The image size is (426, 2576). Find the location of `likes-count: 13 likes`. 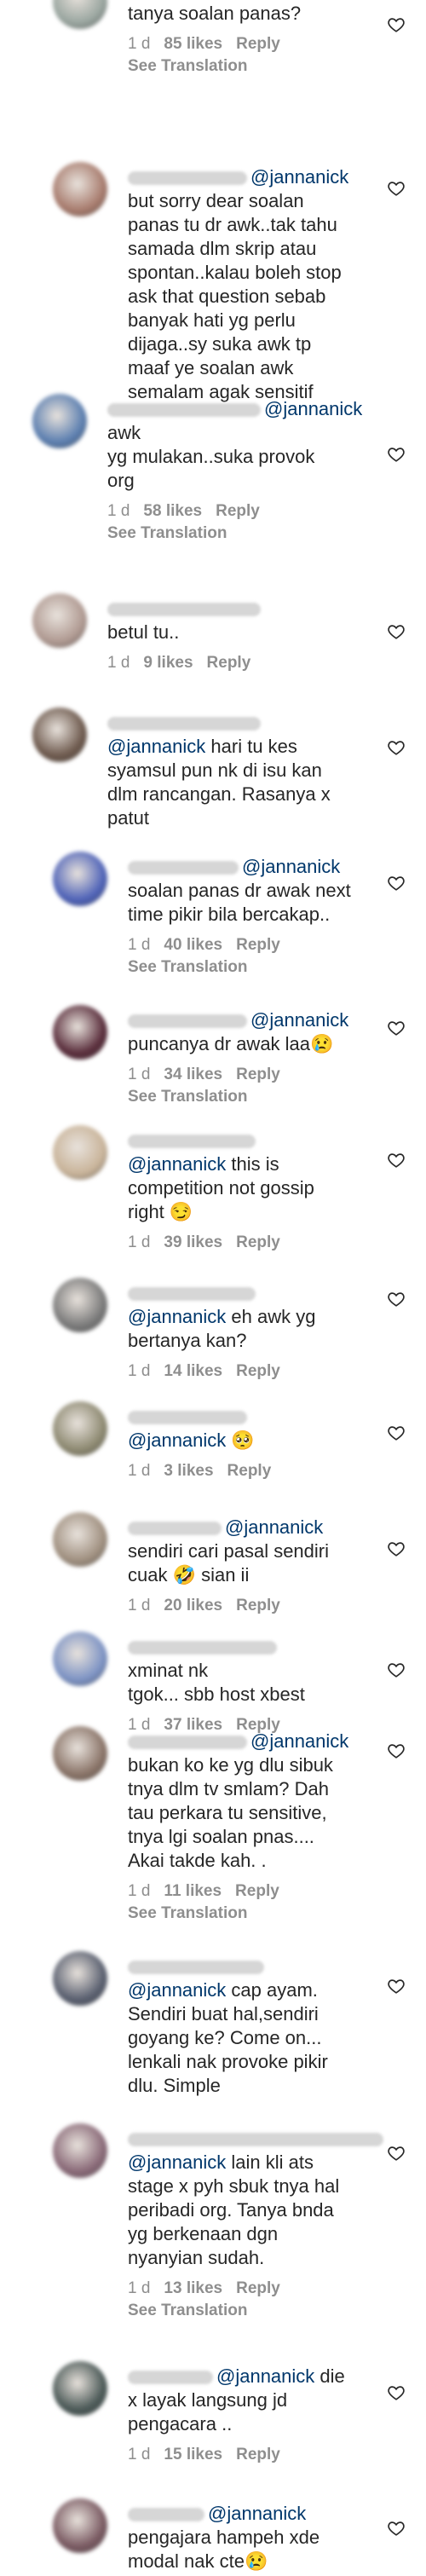

likes-count: 13 likes is located at coordinates (193, 2288).